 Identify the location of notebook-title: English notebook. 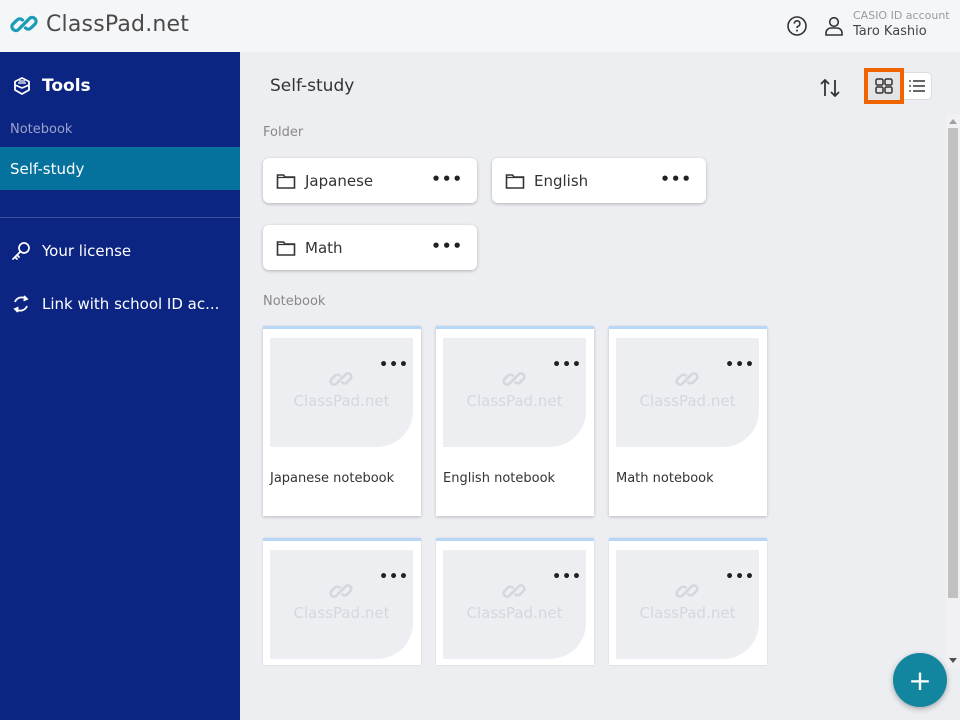
(499, 478).